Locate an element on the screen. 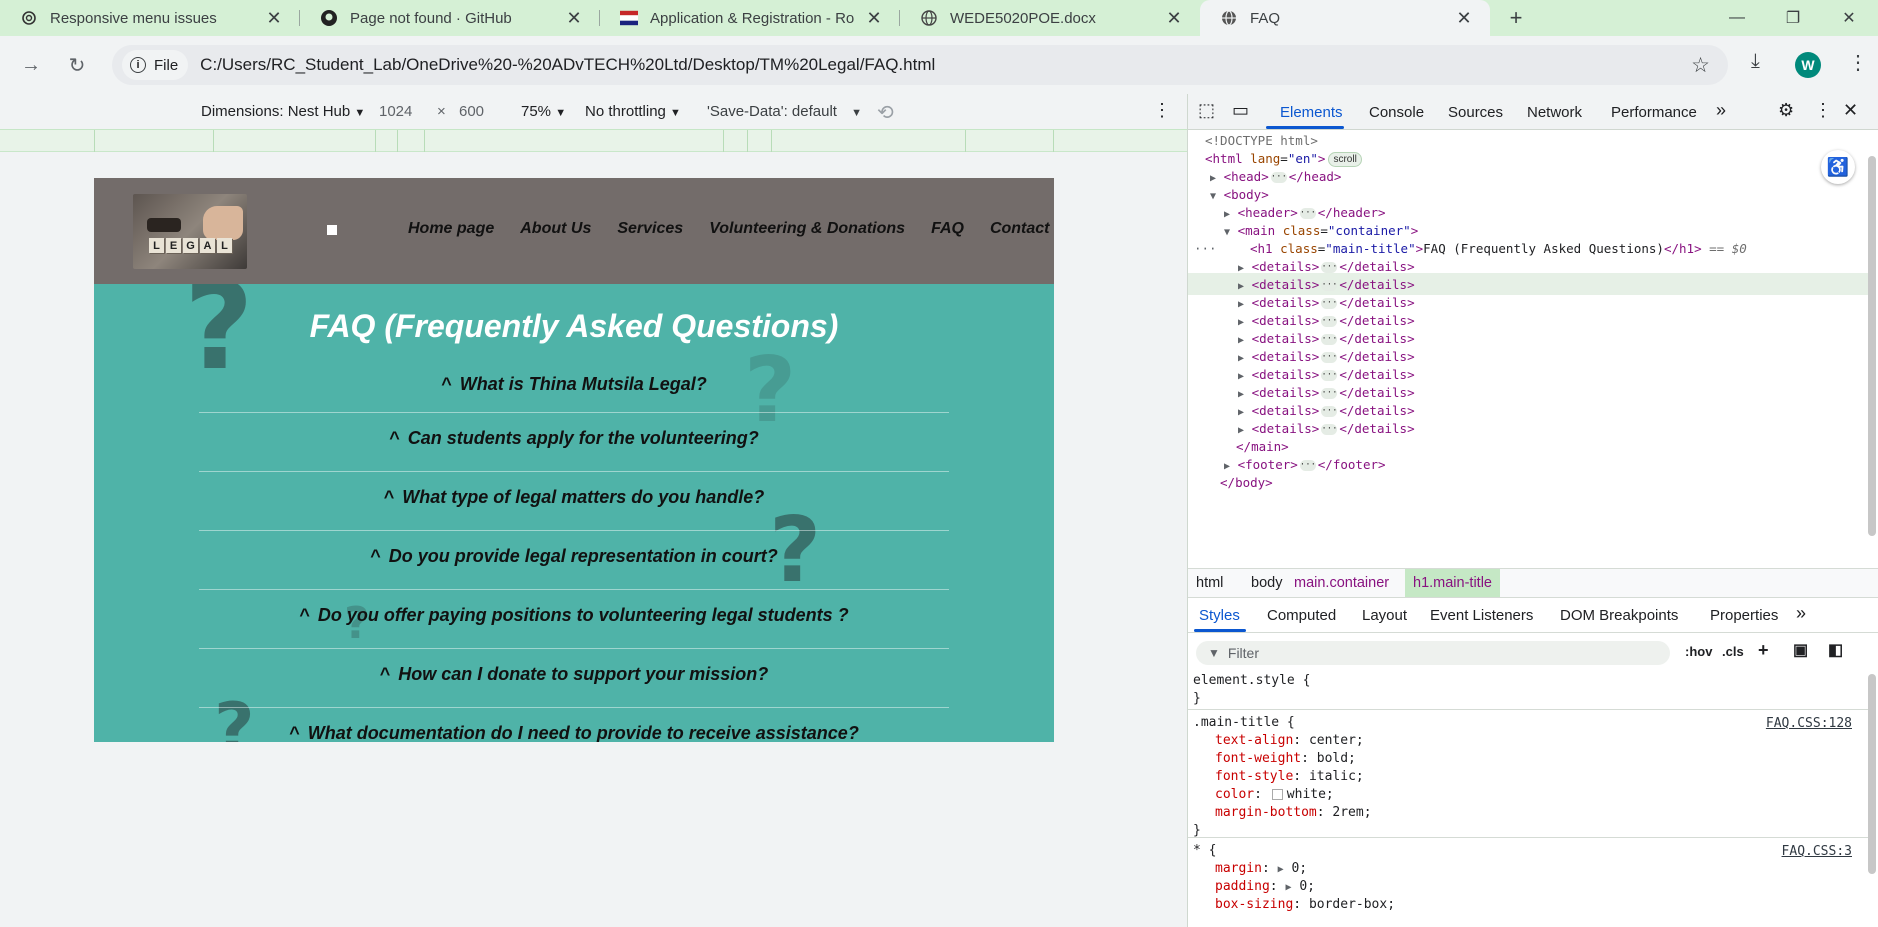 The image size is (1878, 927). crumb-main: main.container is located at coordinates (1341, 583).